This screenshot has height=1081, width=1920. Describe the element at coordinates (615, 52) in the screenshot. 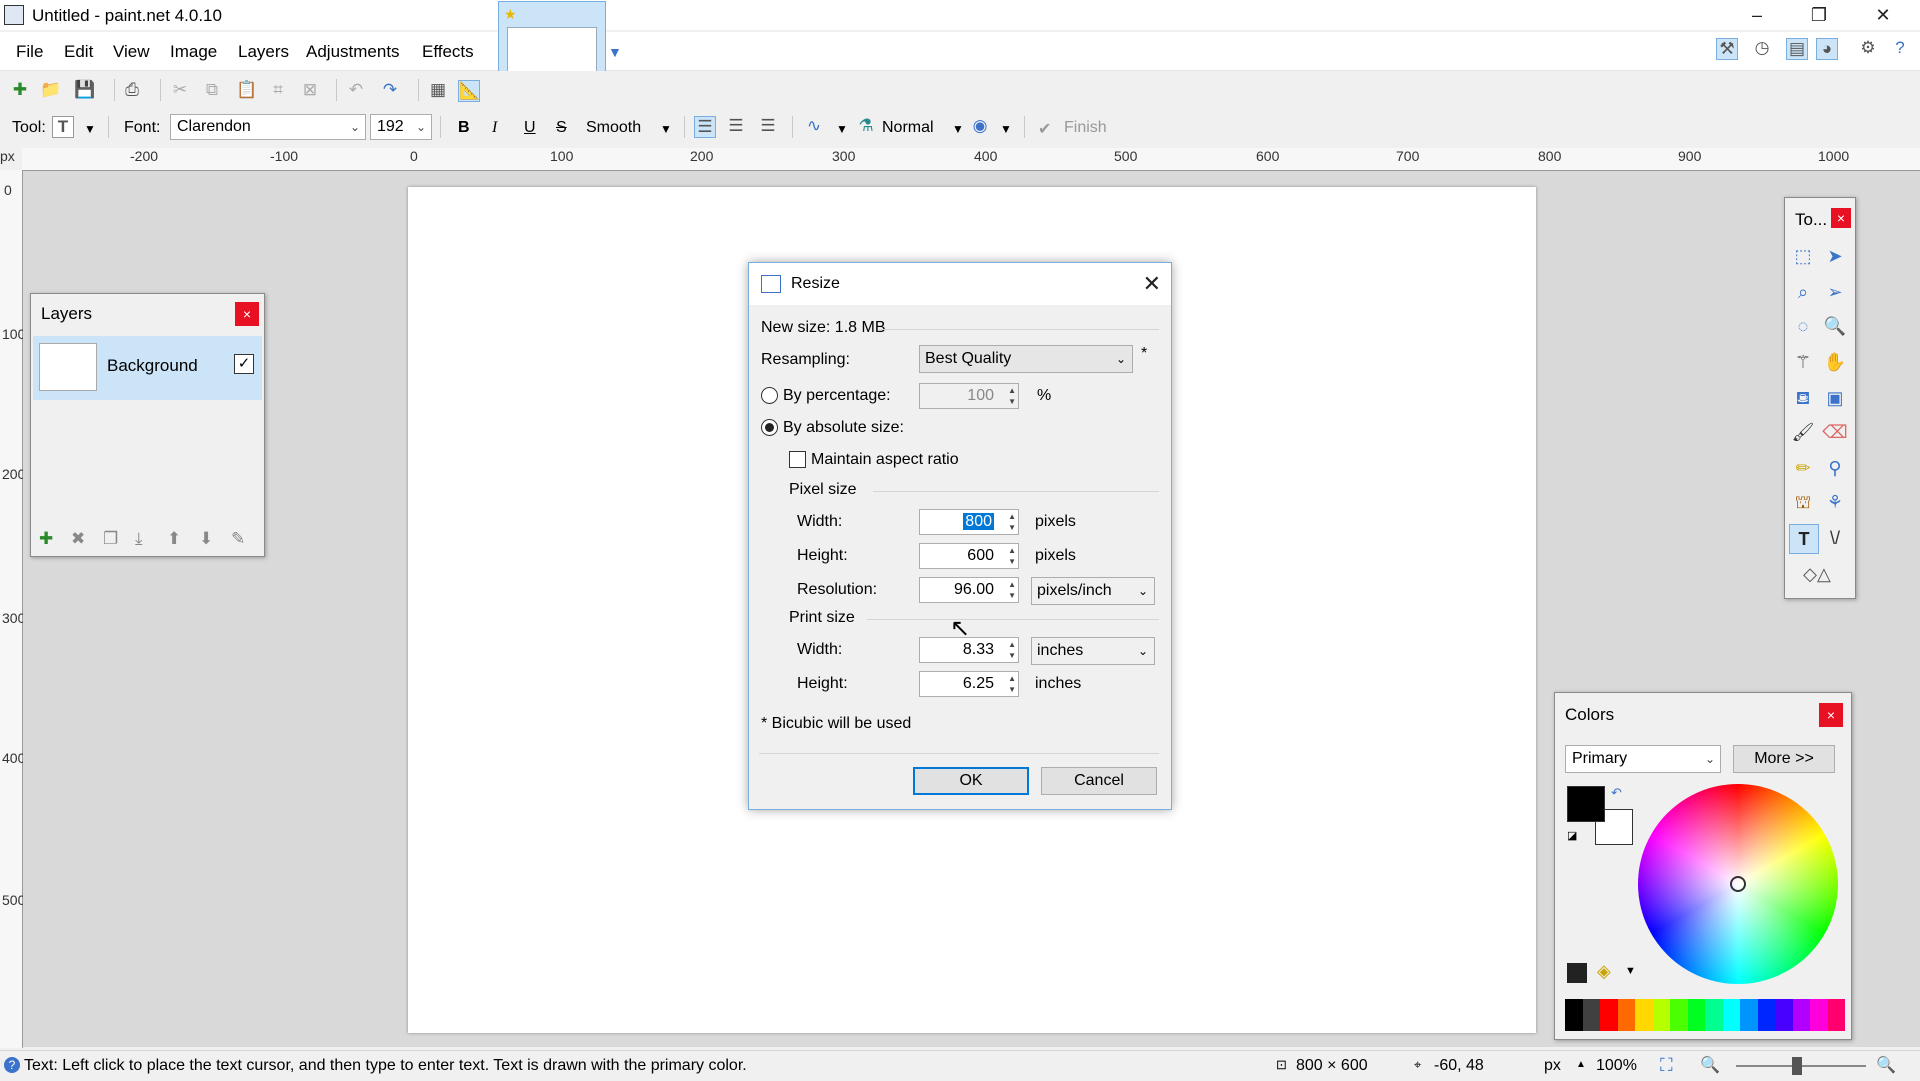

I see `document-list-dropdown-icon: ▼` at that location.